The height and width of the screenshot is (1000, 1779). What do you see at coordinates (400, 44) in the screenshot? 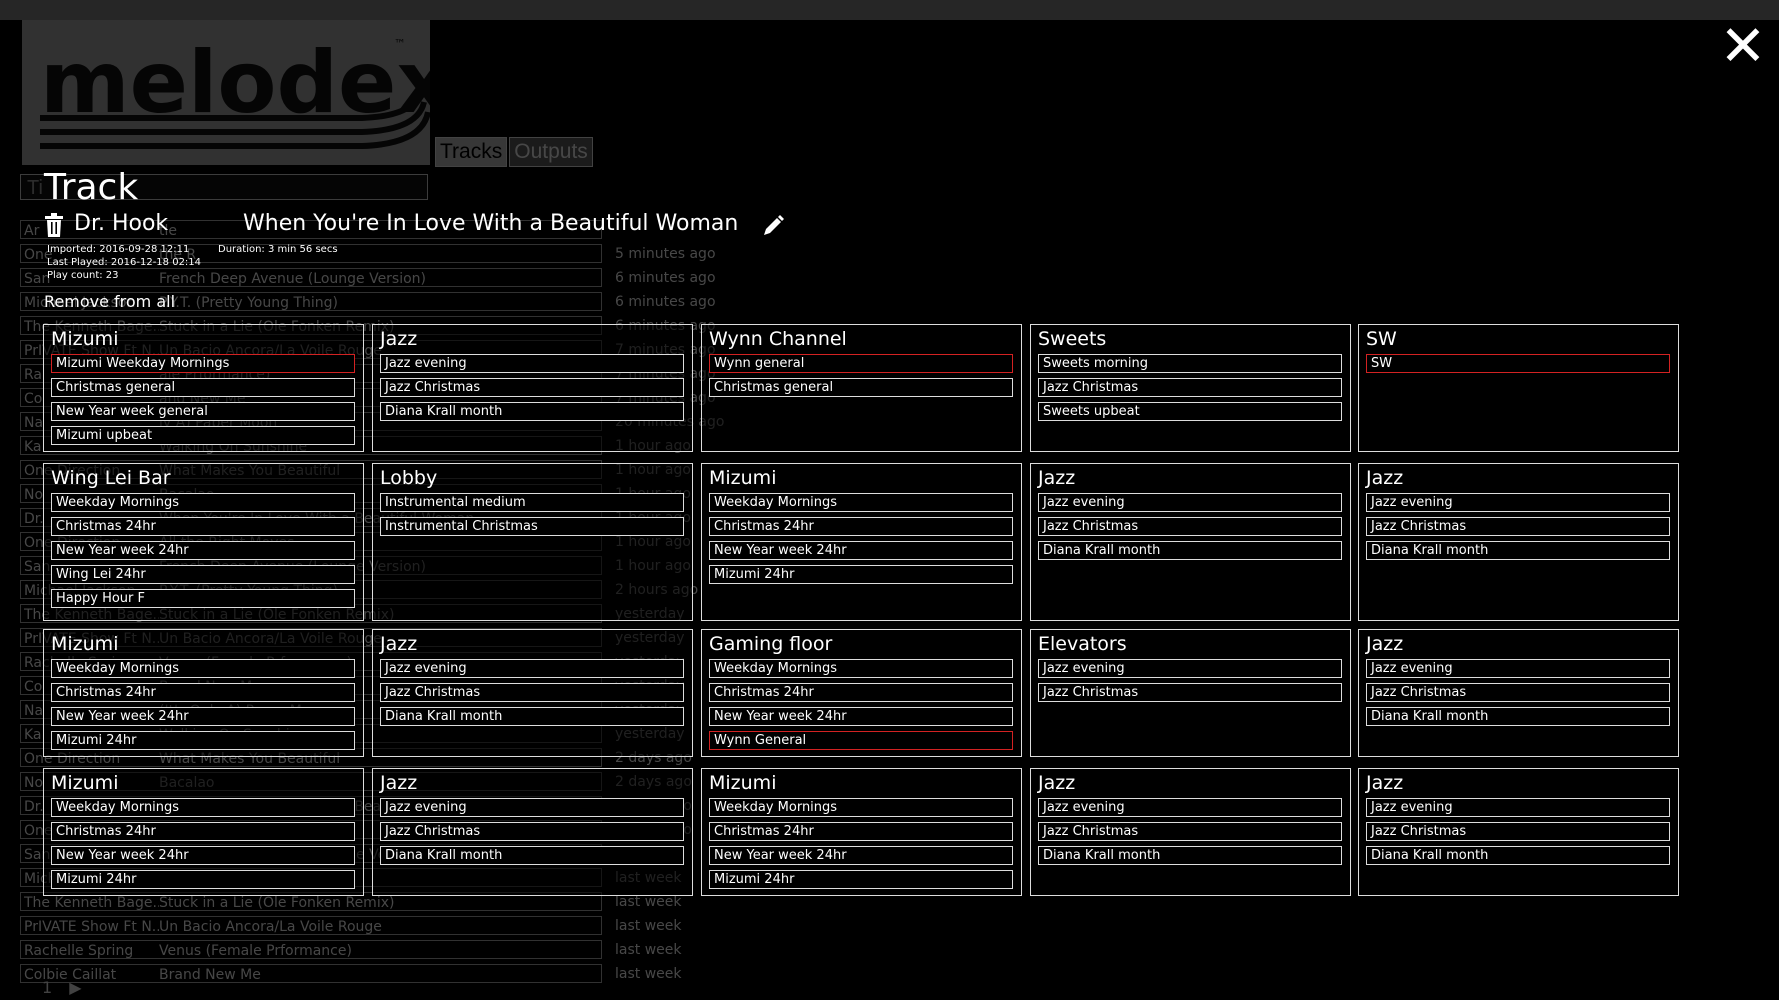
I see `trademark-mark: ™` at bounding box center [400, 44].